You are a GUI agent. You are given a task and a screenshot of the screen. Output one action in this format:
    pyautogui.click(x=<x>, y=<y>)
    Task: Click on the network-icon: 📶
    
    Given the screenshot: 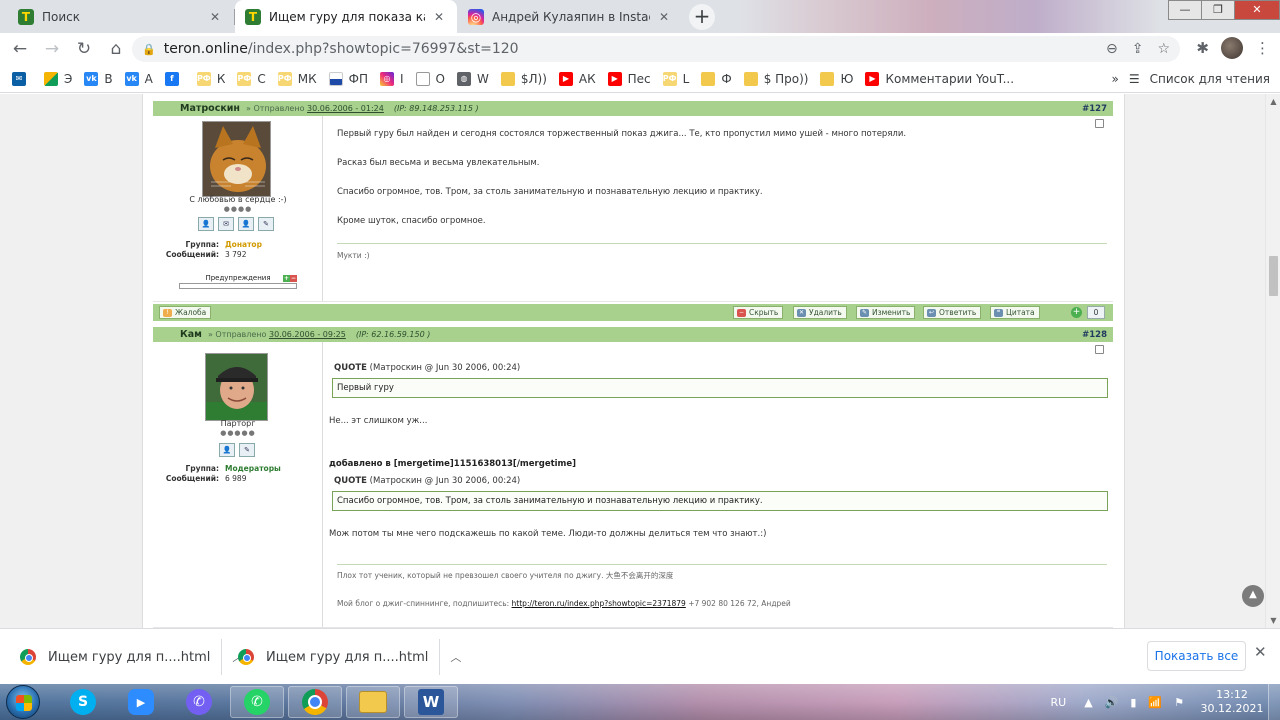 What is the action you would take?
    pyautogui.click(x=1155, y=702)
    